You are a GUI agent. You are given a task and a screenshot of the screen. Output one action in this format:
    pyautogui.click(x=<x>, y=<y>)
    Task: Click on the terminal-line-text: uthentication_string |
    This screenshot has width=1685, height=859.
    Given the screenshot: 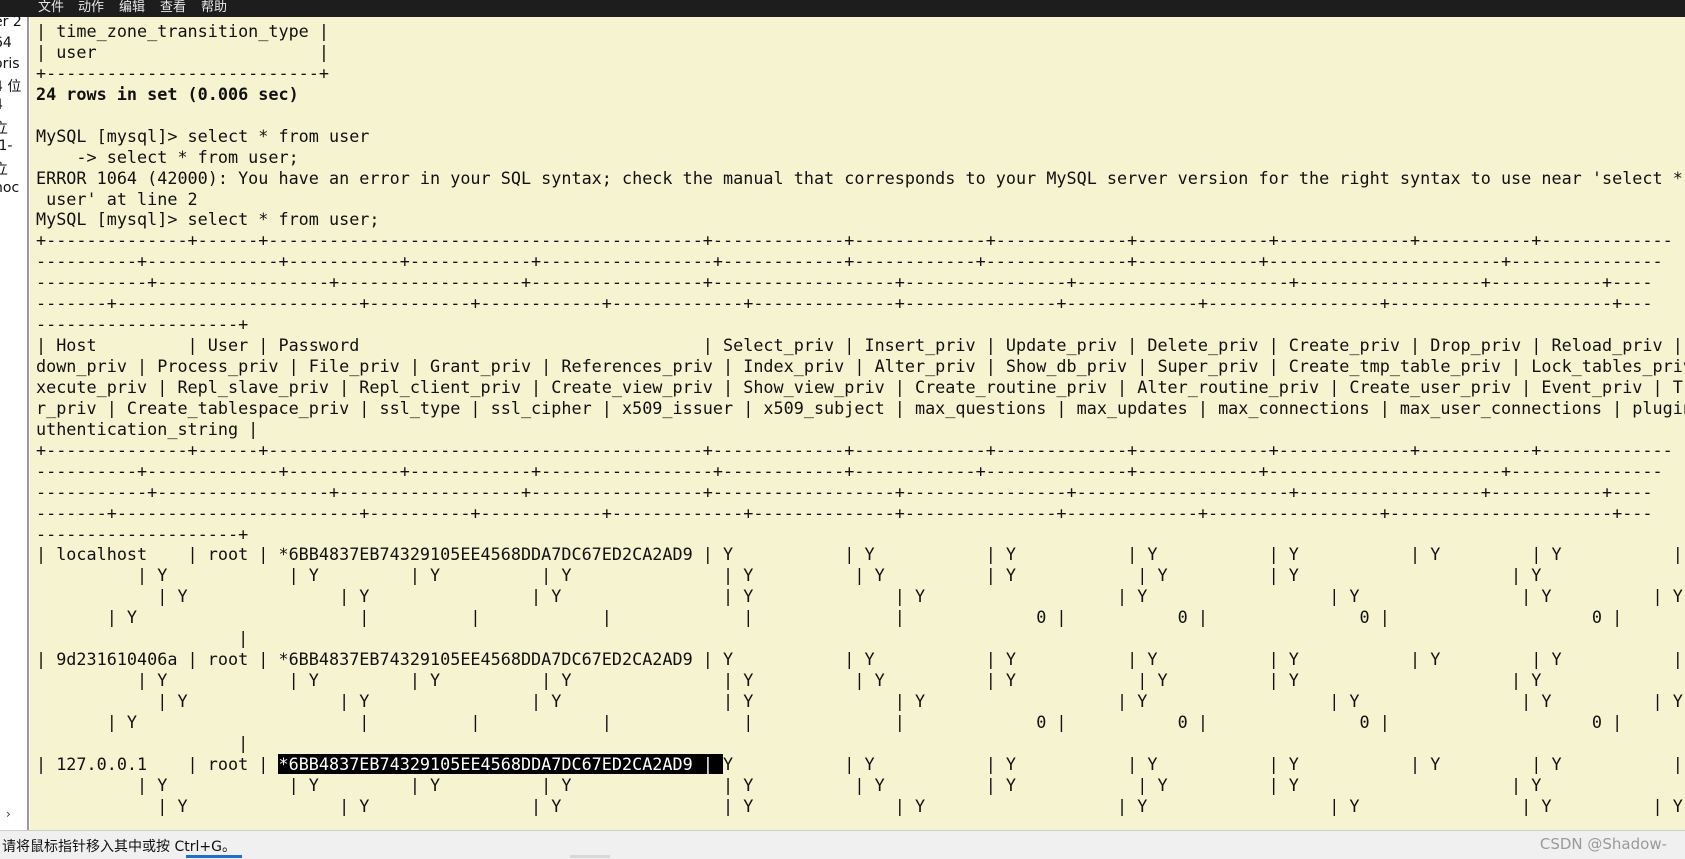 What is the action you would take?
    pyautogui.click(x=147, y=428)
    